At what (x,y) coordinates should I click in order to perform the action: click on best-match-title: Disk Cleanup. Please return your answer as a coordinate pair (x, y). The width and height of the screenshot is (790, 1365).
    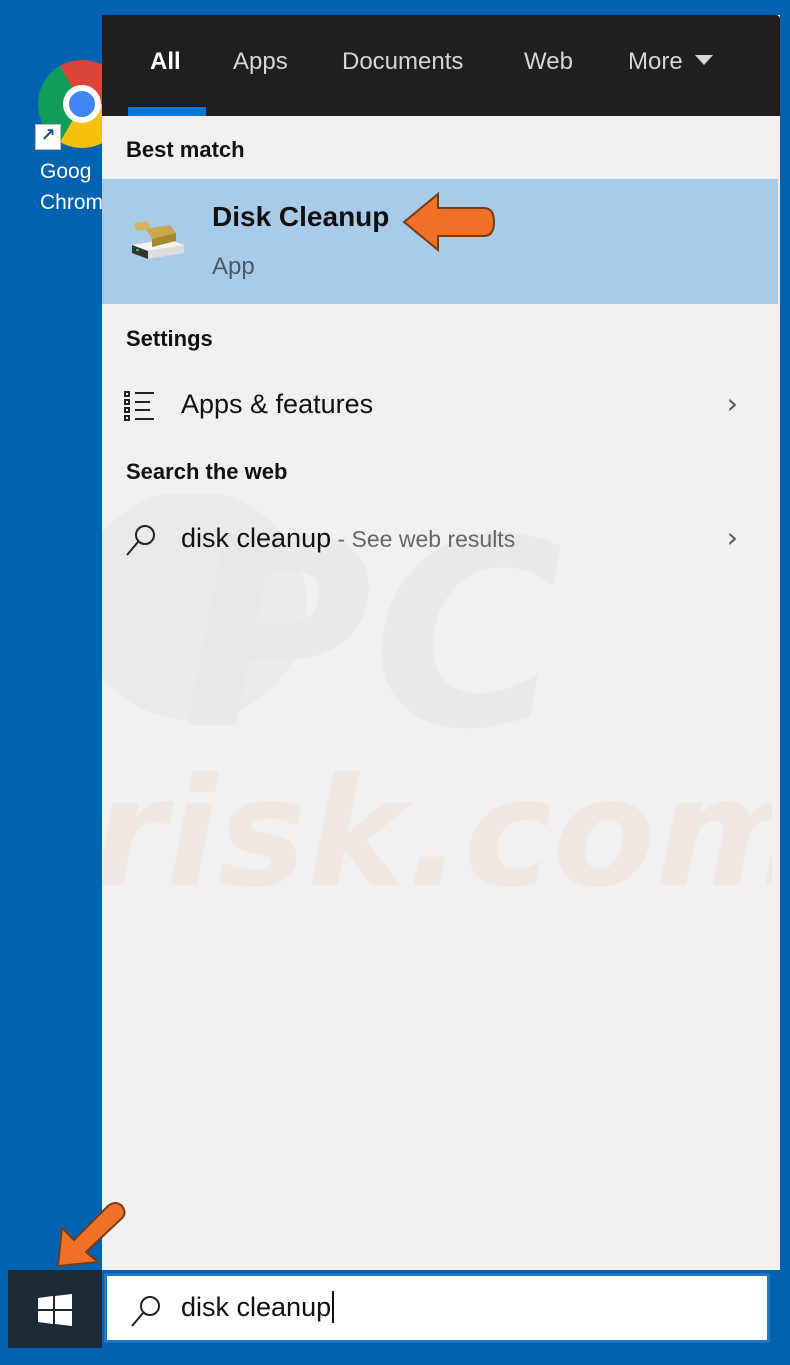
    Looking at the image, I should click on (301, 216).